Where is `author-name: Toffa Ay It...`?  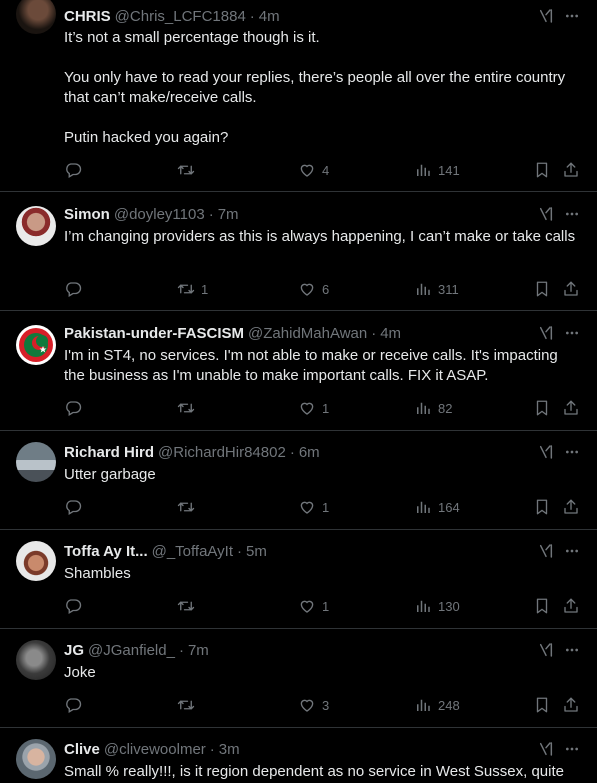
author-name: Toffa Ay It... is located at coordinates (106, 551).